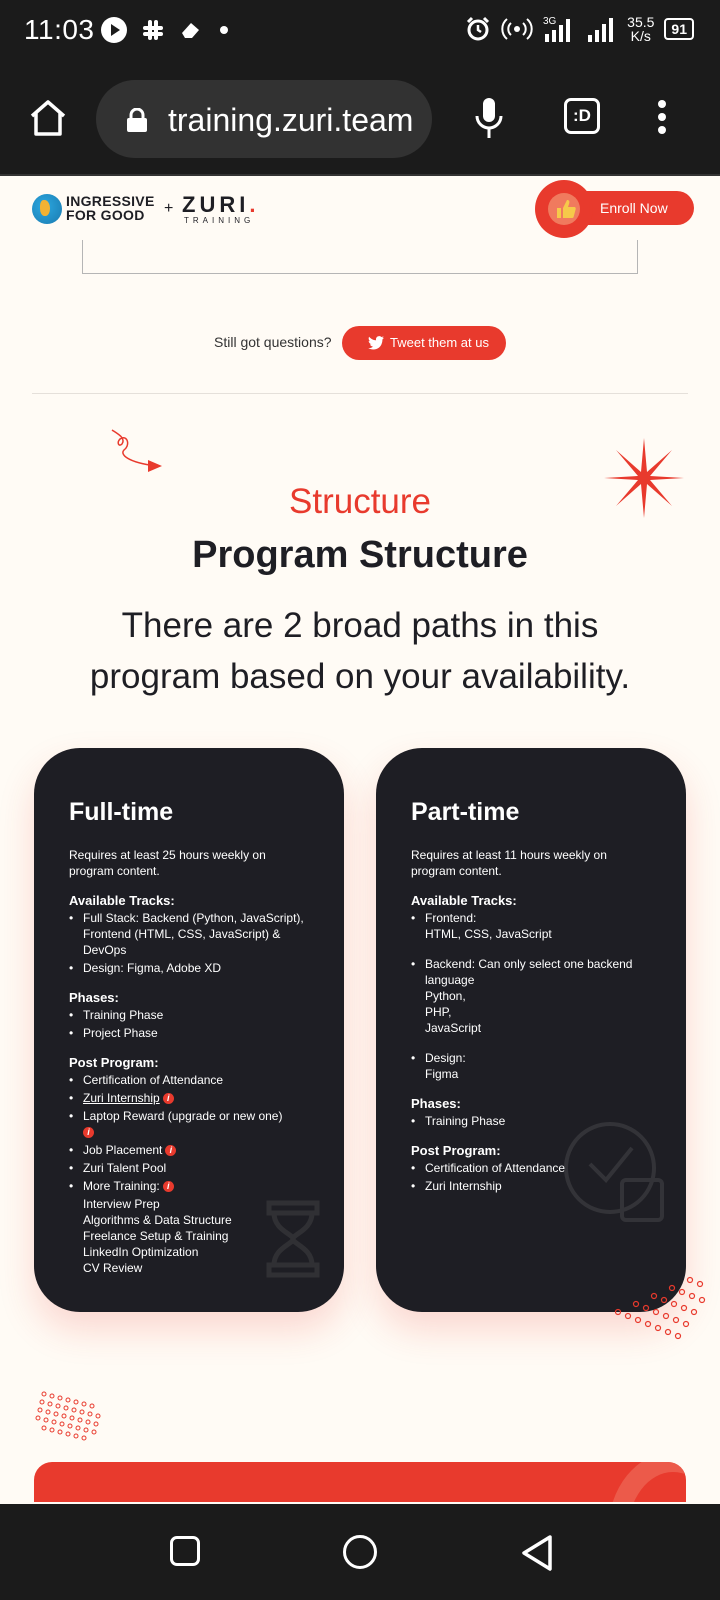 The height and width of the screenshot is (1600, 720). What do you see at coordinates (110, 208) in the screenshot?
I see `ingressive-logo-text: INGRESSIVE FOR GOOD` at bounding box center [110, 208].